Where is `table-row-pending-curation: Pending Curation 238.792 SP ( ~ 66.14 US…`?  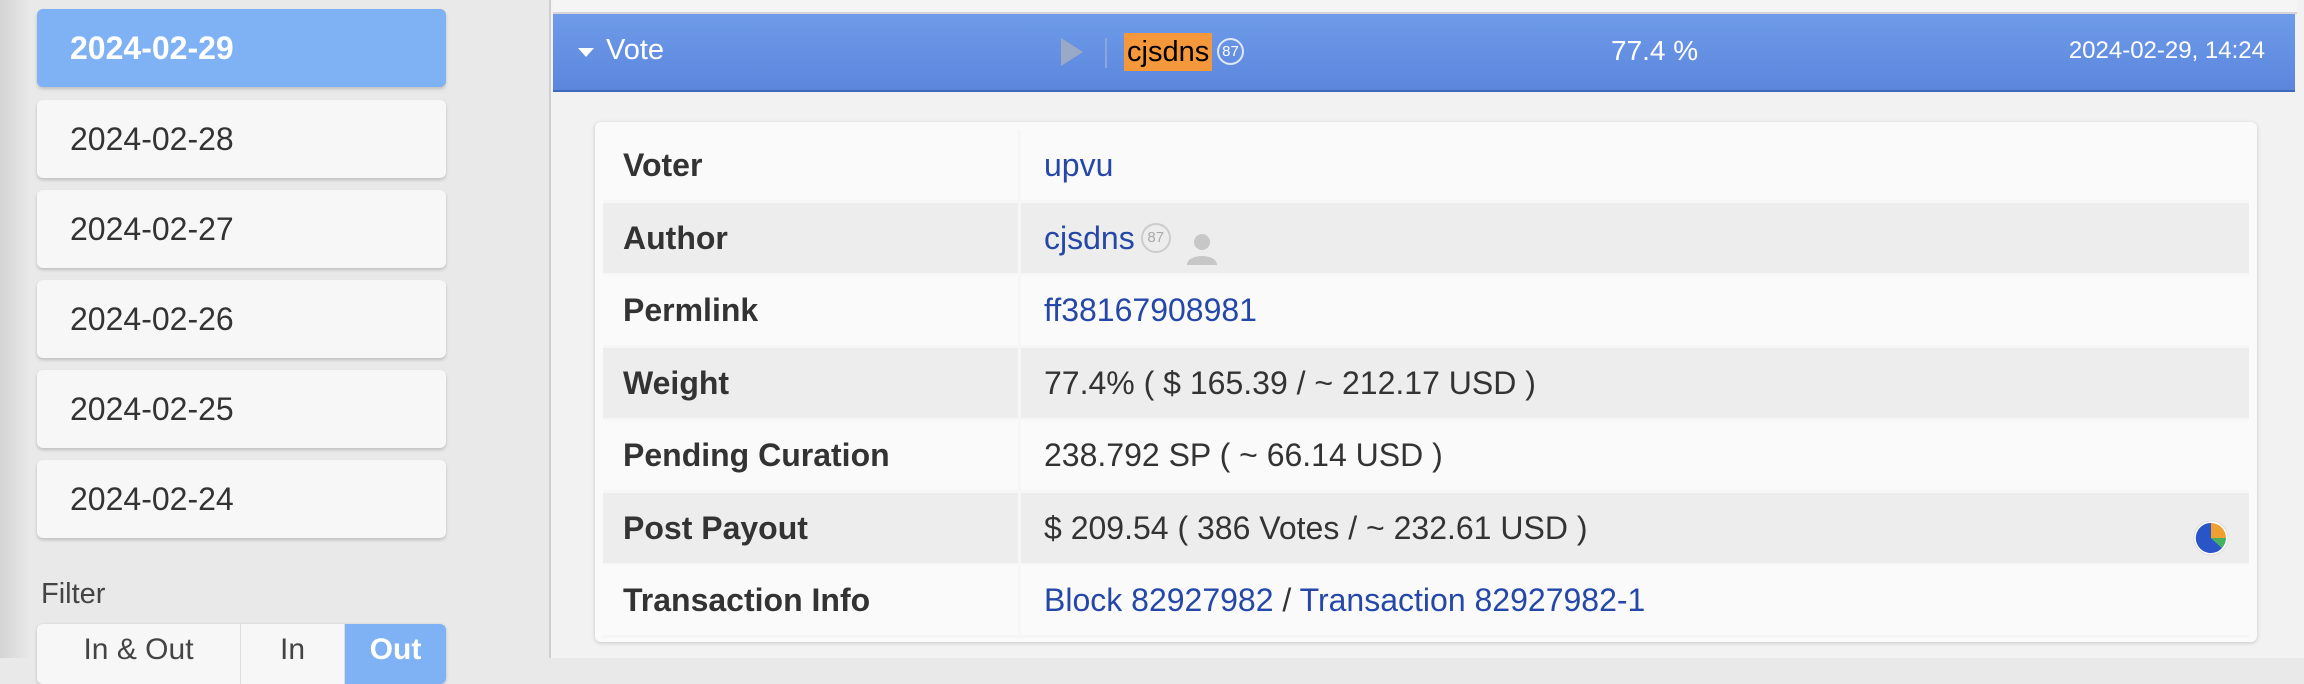
table-row-pending-curation: Pending Curation 238.792 SP ( ~ 66.14 US… is located at coordinates (1426, 456).